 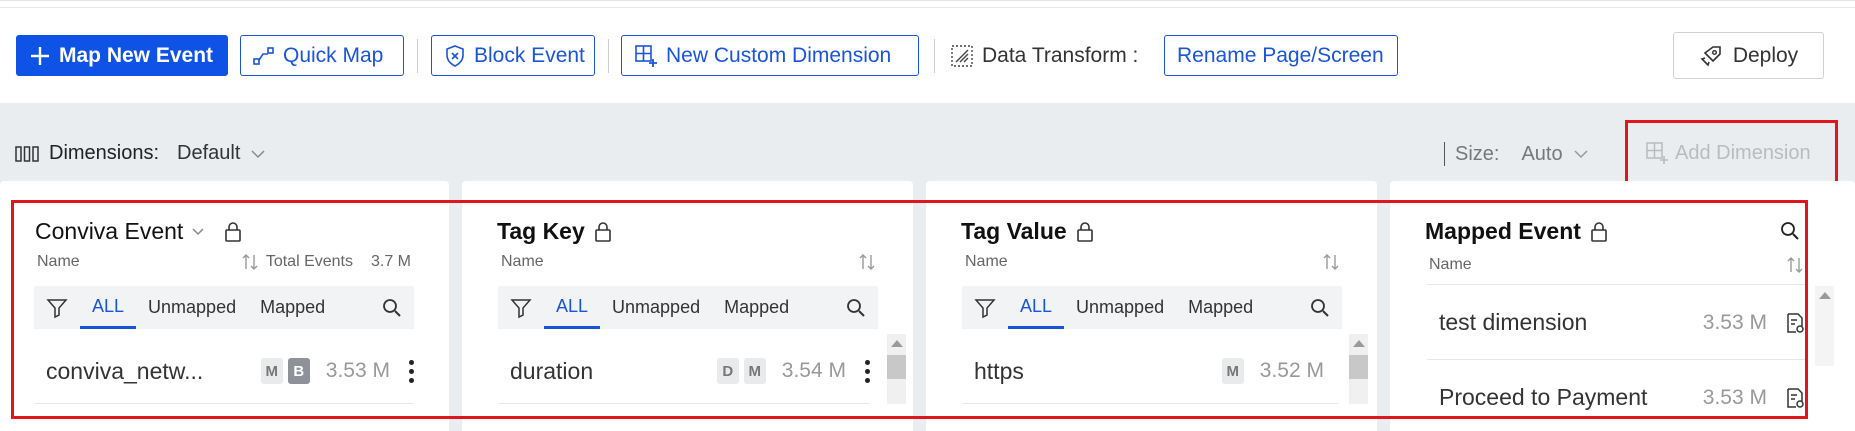 I want to click on rename-page-screen-label: Rename Page/Screen, so click(x=1280, y=55).